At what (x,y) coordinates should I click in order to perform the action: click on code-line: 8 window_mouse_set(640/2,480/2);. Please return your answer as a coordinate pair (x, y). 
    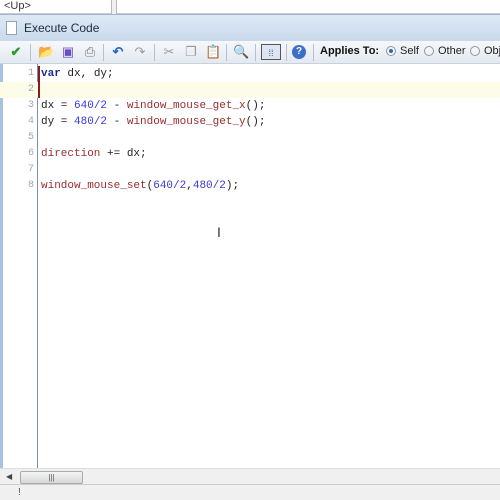
    Looking at the image, I should click on (250, 186).